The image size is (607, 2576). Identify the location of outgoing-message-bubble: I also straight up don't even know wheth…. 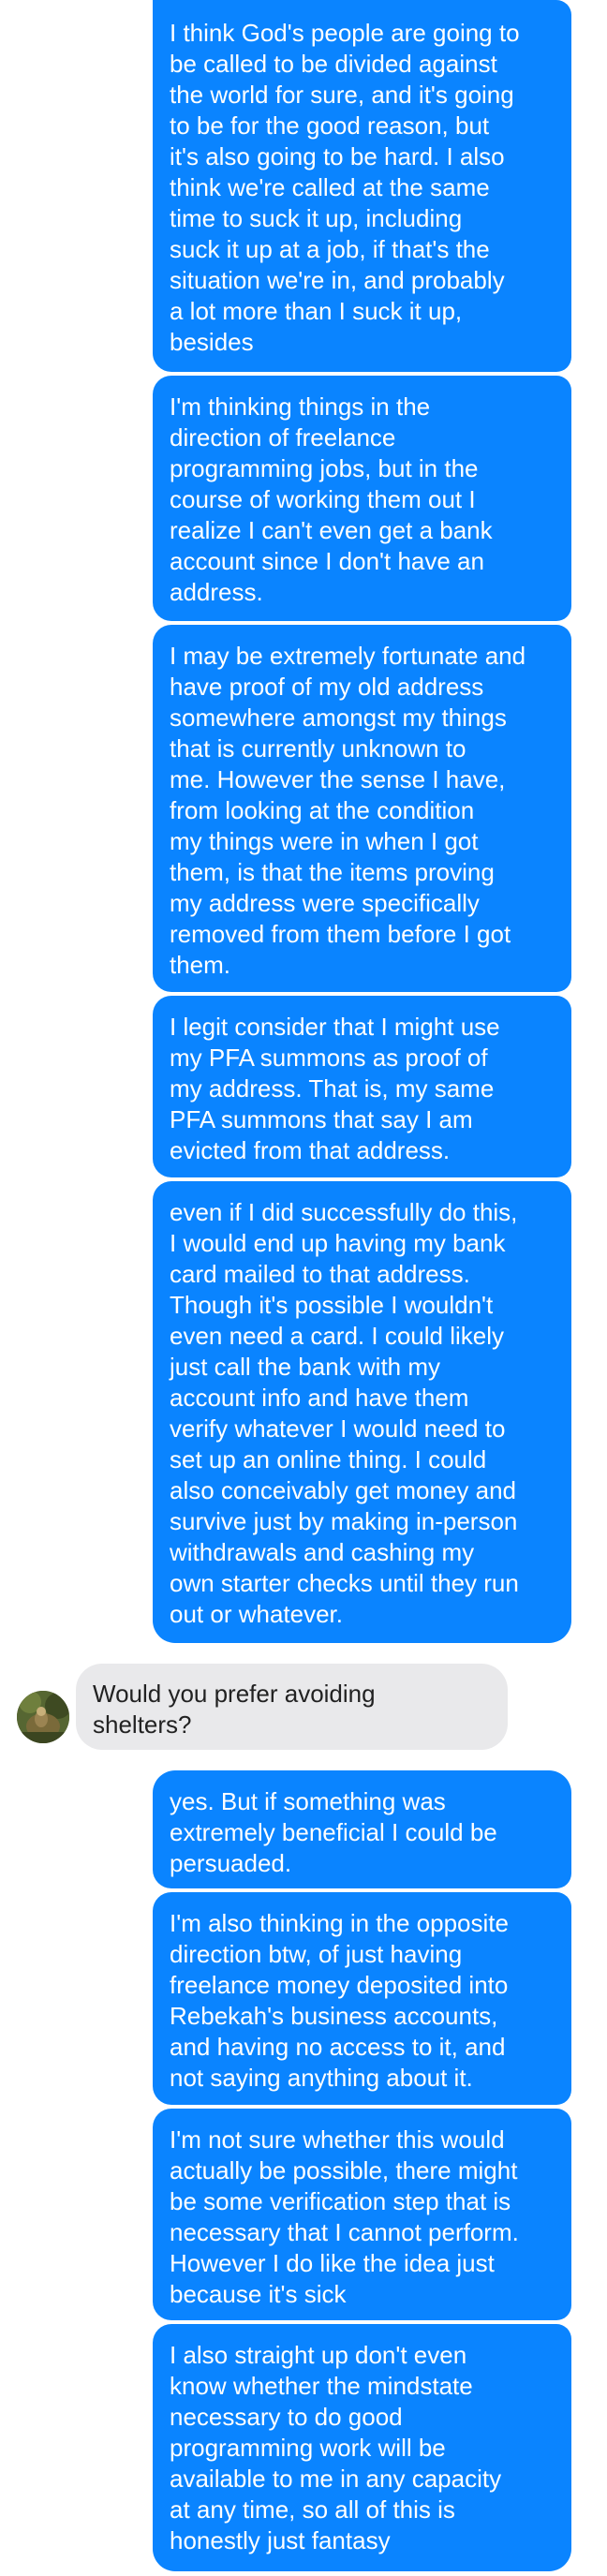
(362, 2447).